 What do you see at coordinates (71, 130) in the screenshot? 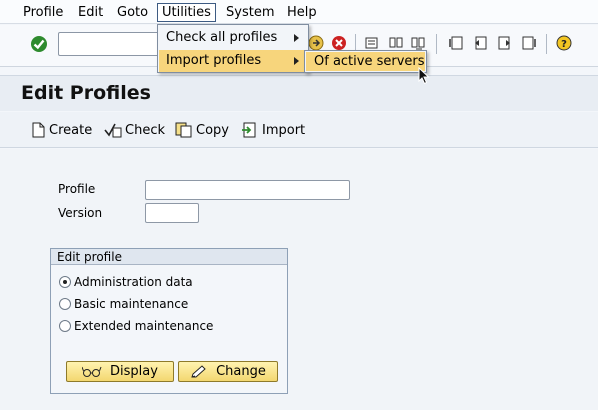
I see `create-label: Create` at bounding box center [71, 130].